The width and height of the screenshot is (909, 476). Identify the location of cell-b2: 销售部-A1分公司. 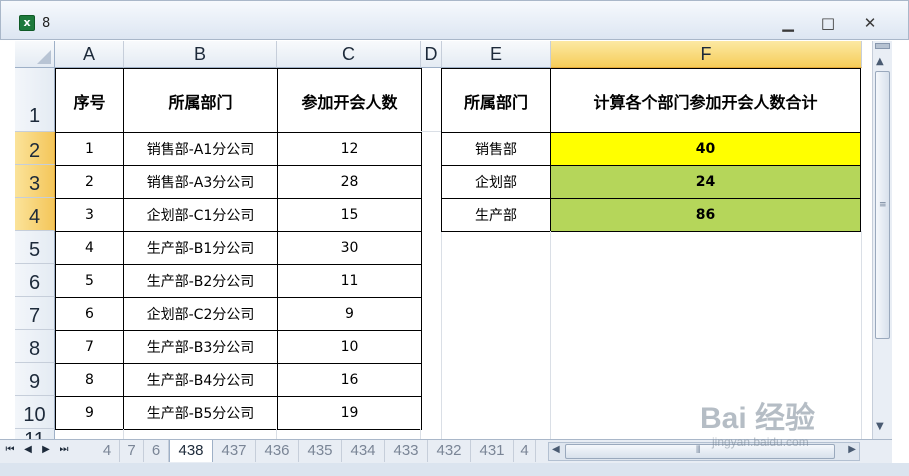
(200, 149).